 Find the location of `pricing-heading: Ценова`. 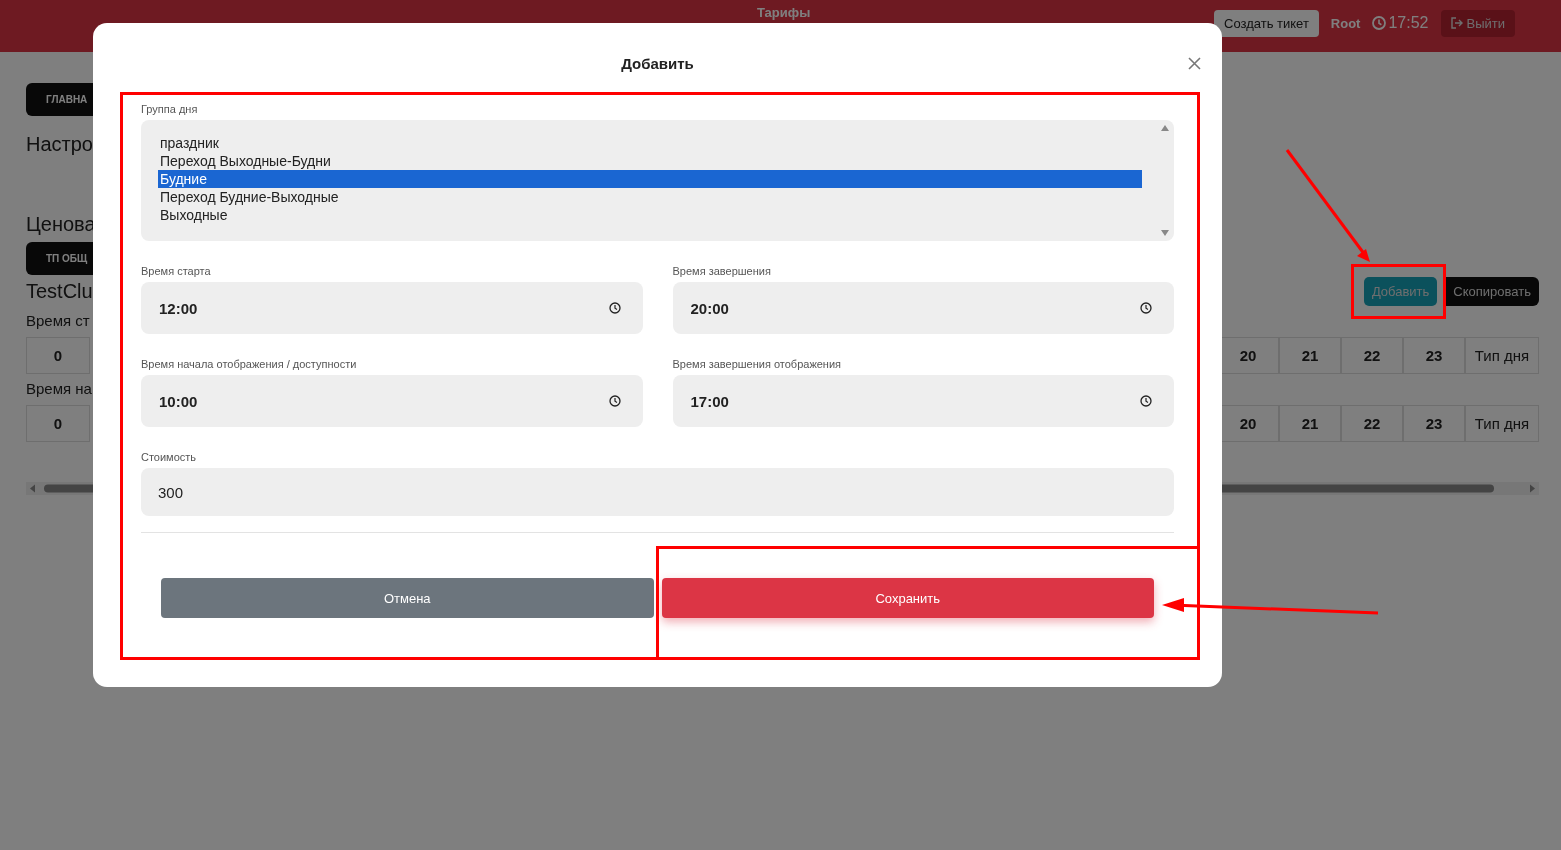

pricing-heading: Ценова is located at coordinates (61, 224).